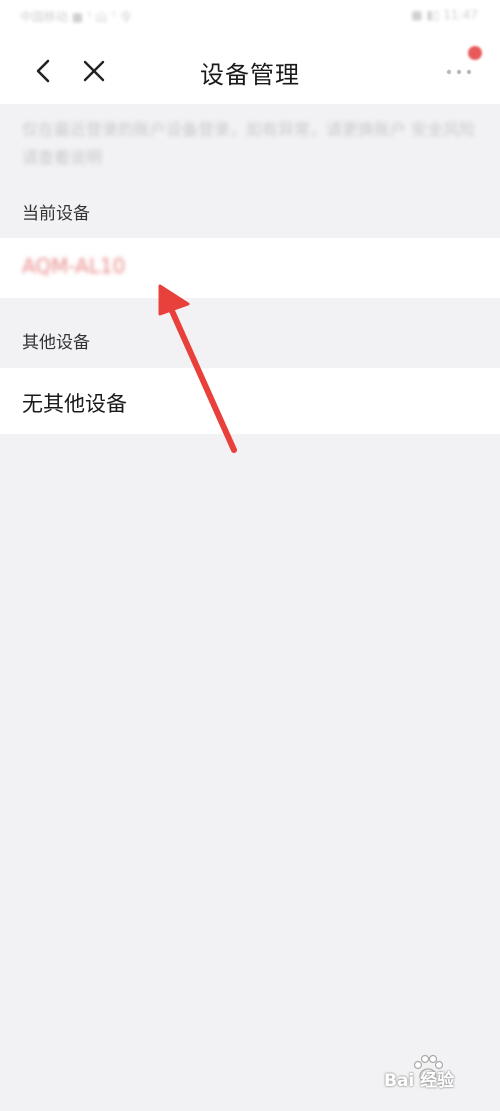 The height and width of the screenshot is (1111, 500). I want to click on current-device-label: 当前设备, so click(56, 214).